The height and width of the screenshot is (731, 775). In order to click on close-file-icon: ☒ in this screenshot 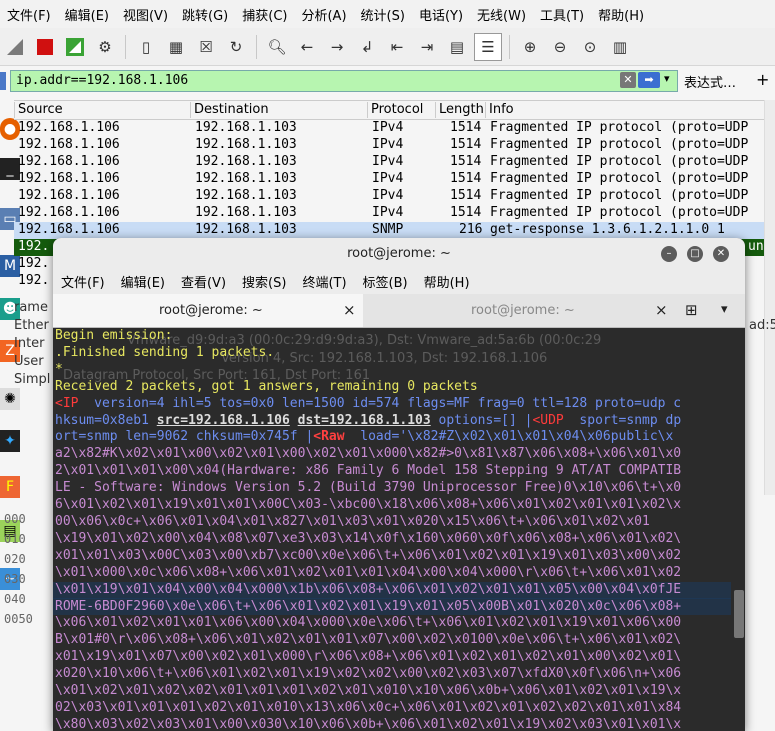, I will do `click(206, 47)`.